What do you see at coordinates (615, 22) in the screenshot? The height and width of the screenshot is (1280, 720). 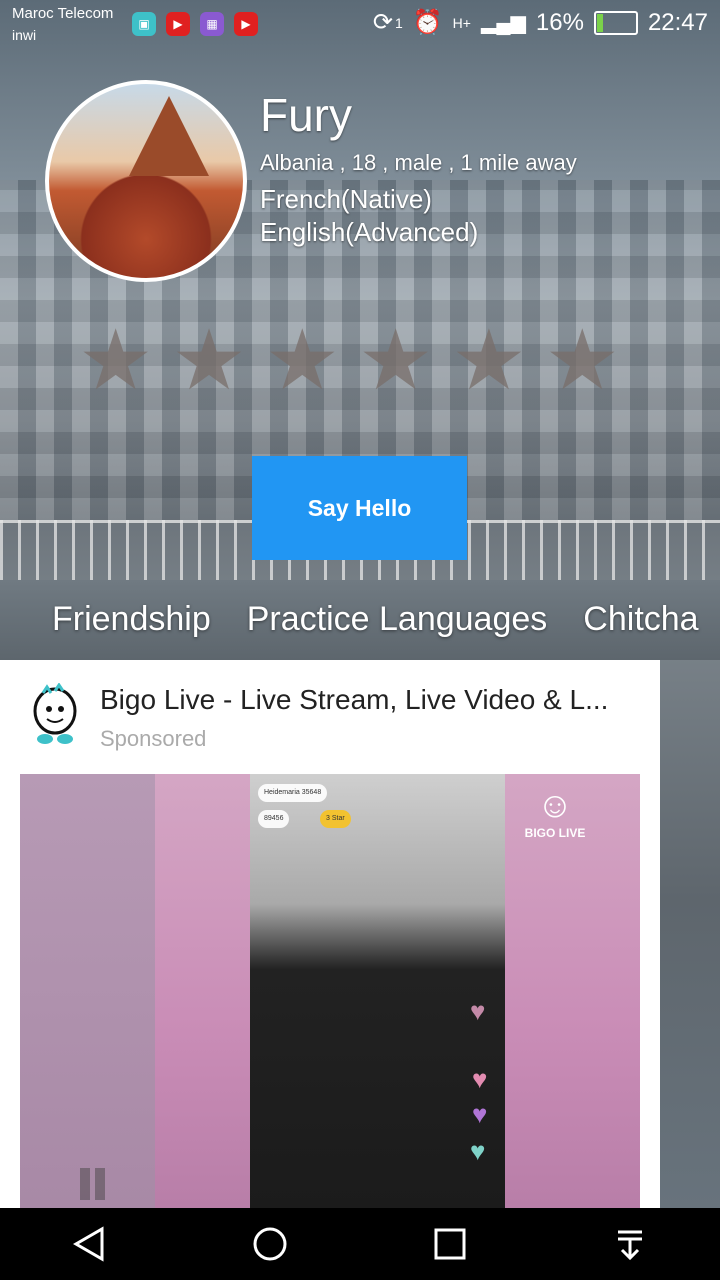 I see `battery-icon` at bounding box center [615, 22].